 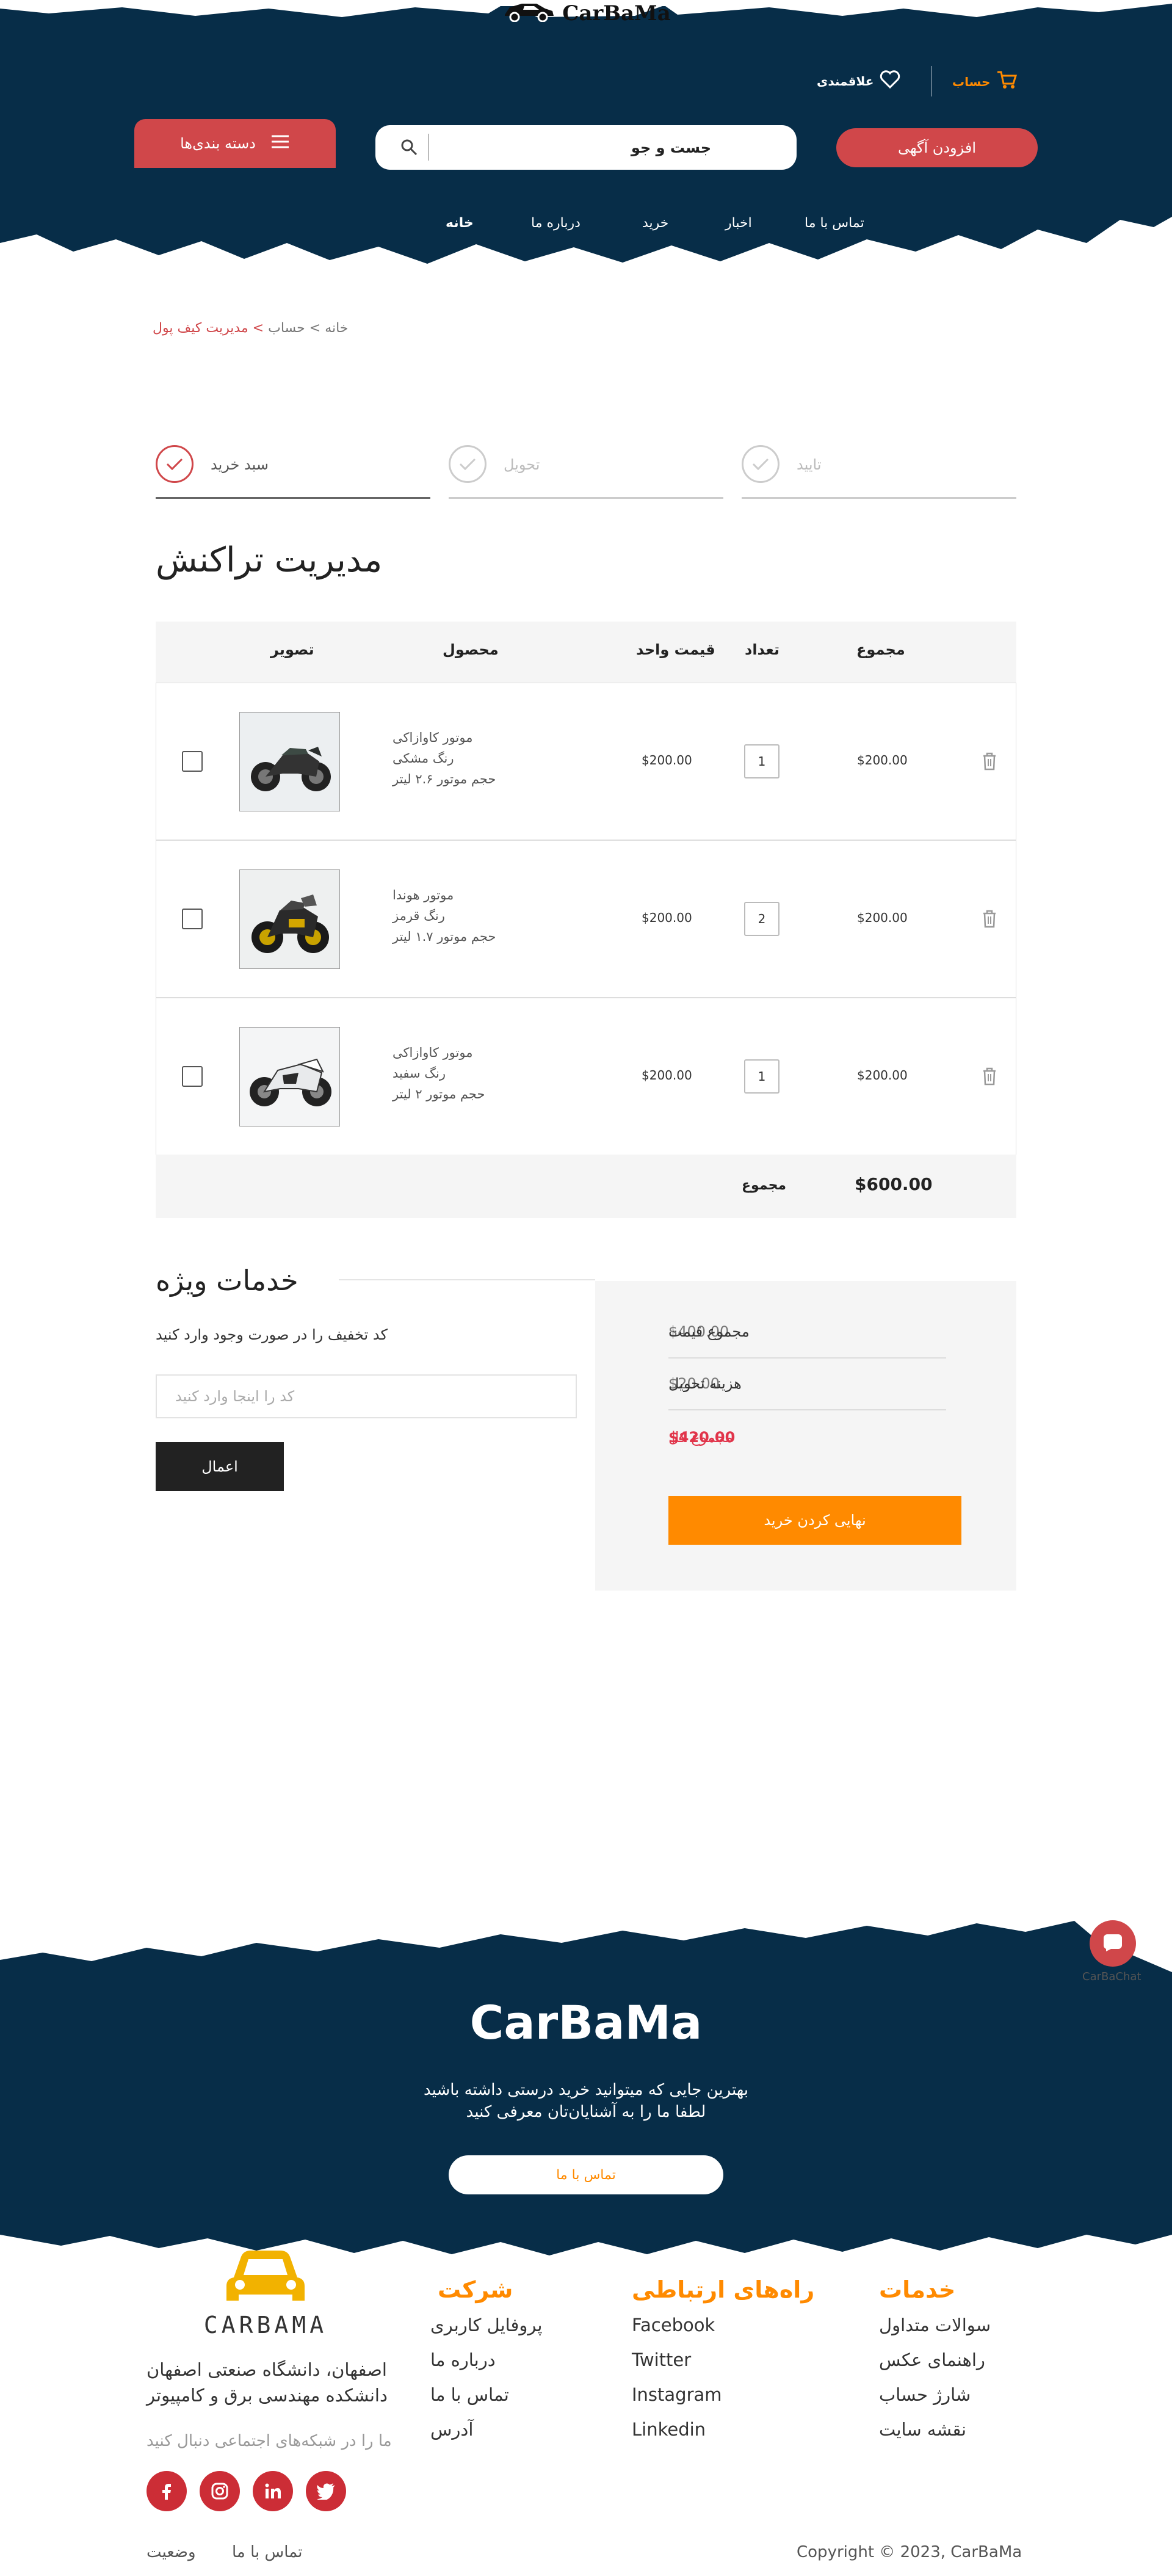 What do you see at coordinates (711, 2325) in the screenshot?
I see `footer-link: Facebook` at bounding box center [711, 2325].